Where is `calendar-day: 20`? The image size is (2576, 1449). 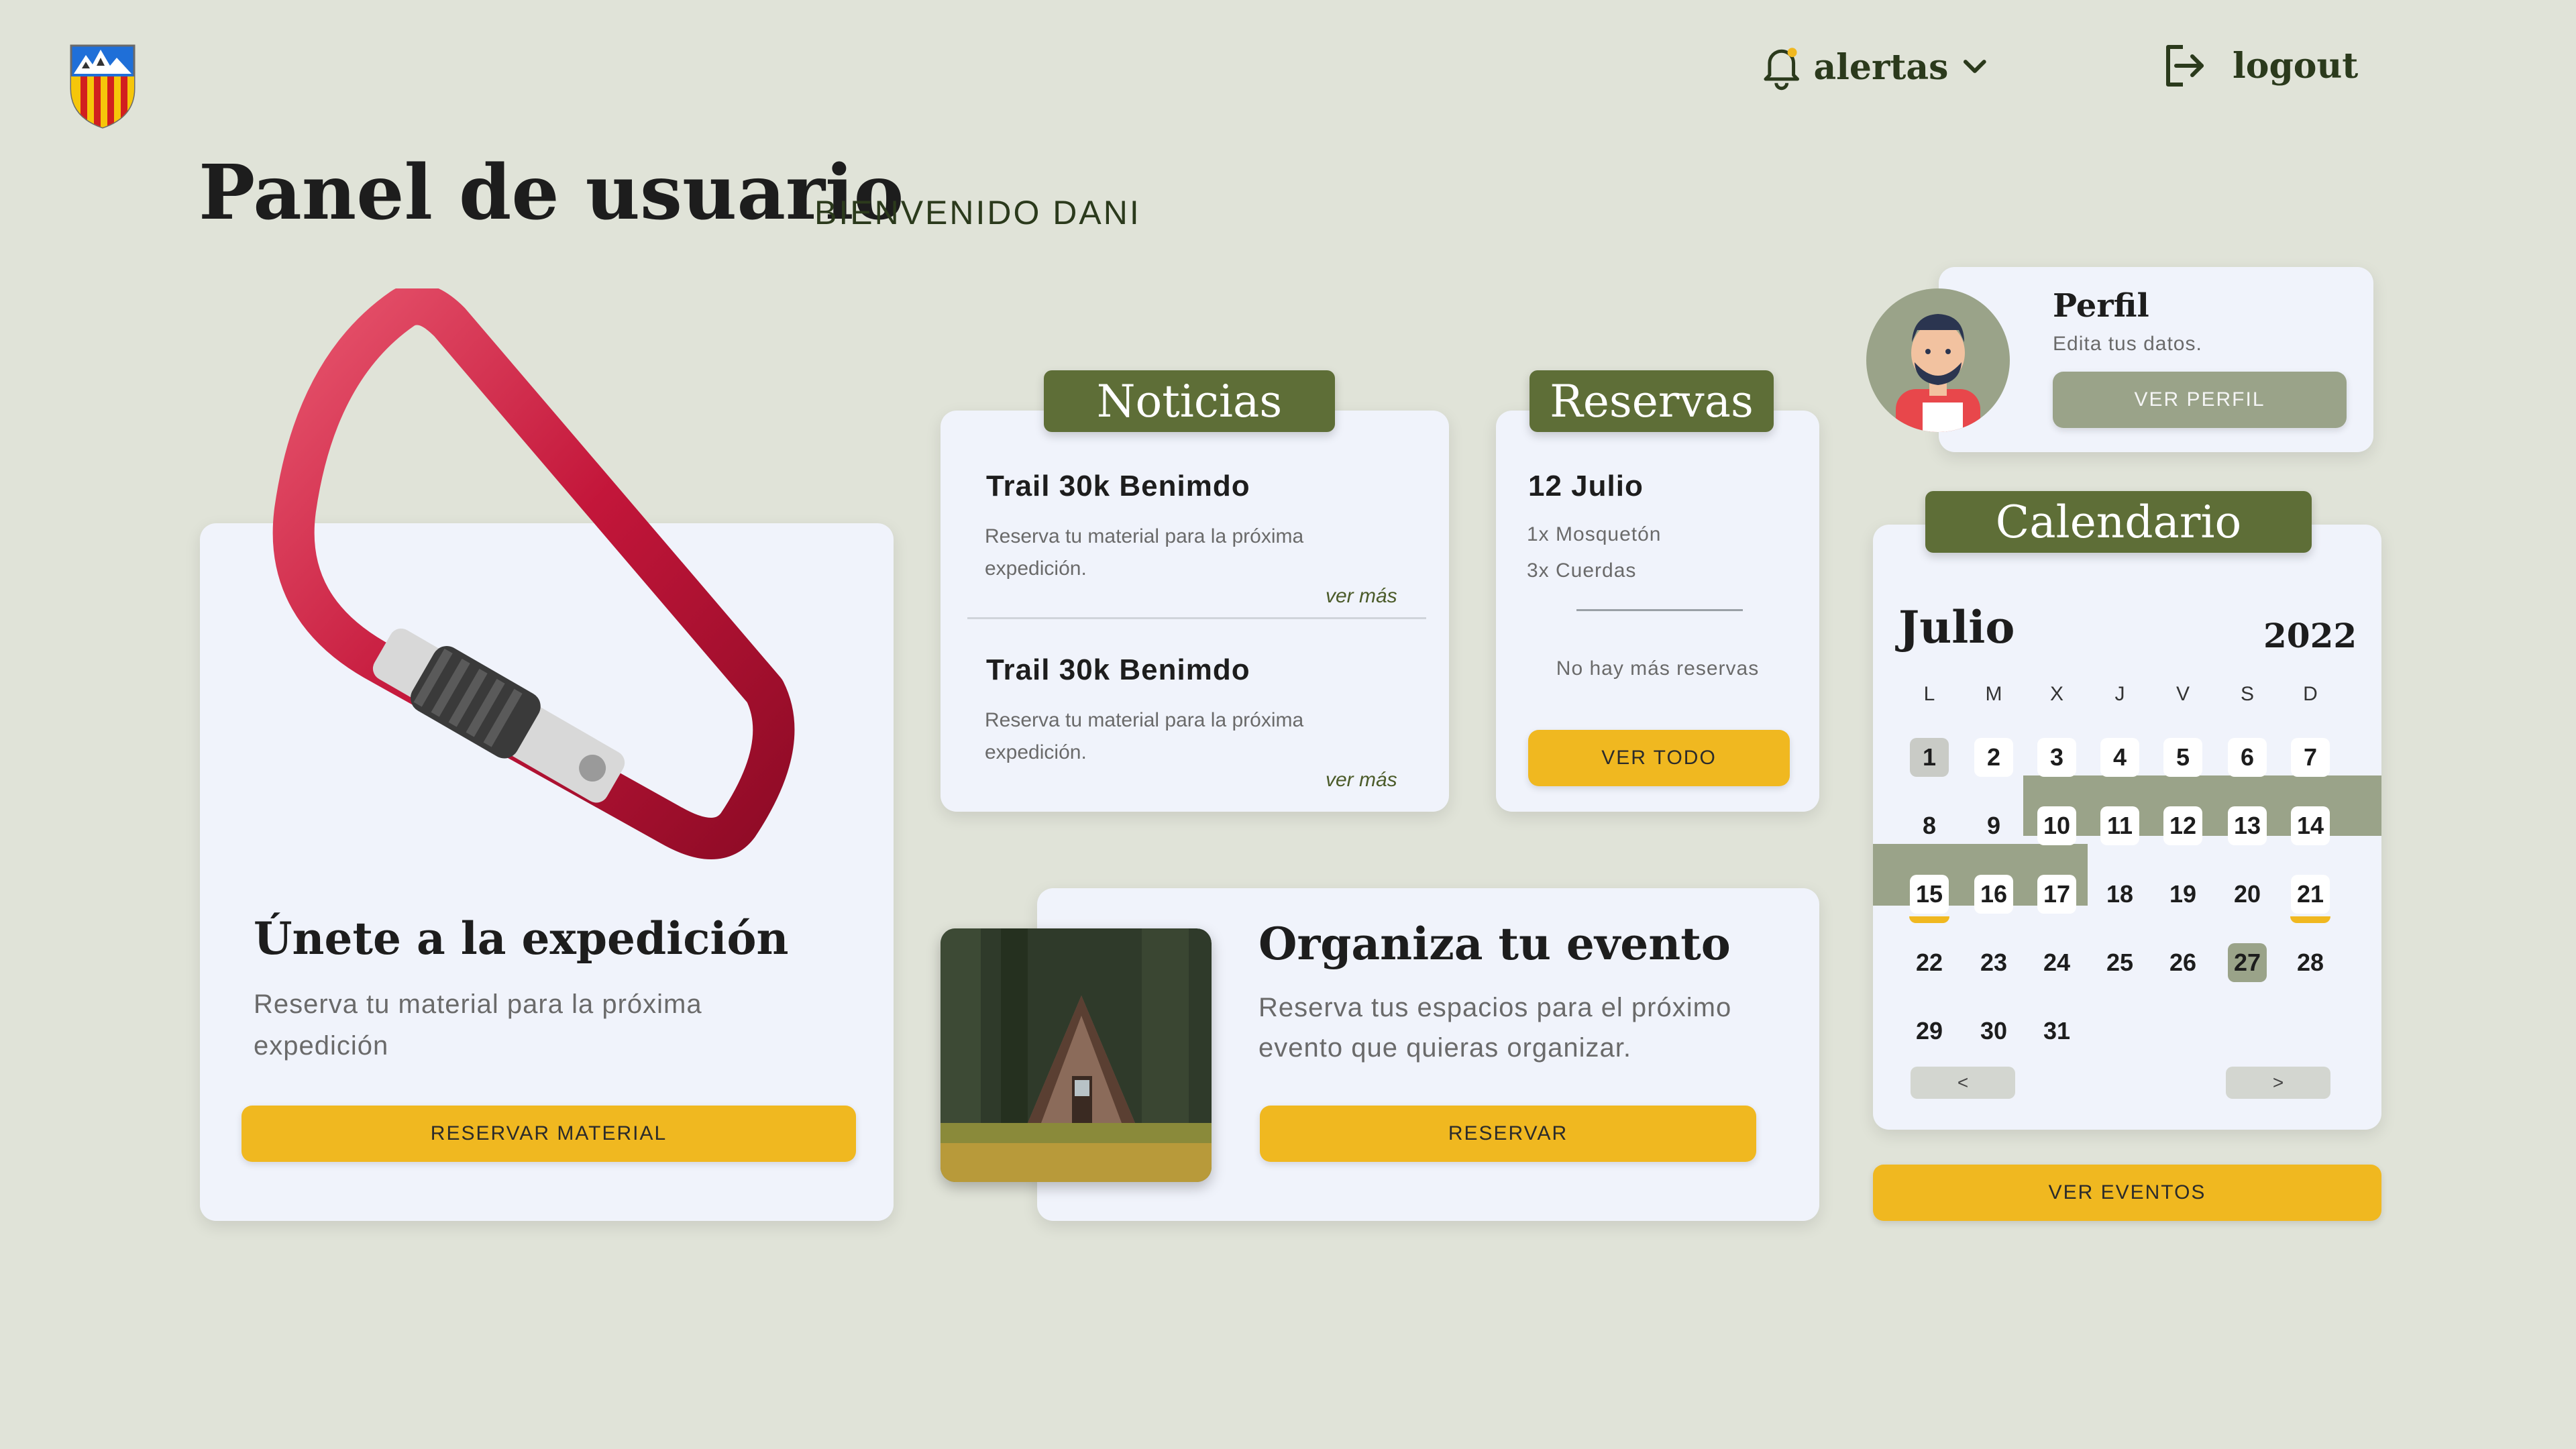
calendar-day: 20 is located at coordinates (2247, 894).